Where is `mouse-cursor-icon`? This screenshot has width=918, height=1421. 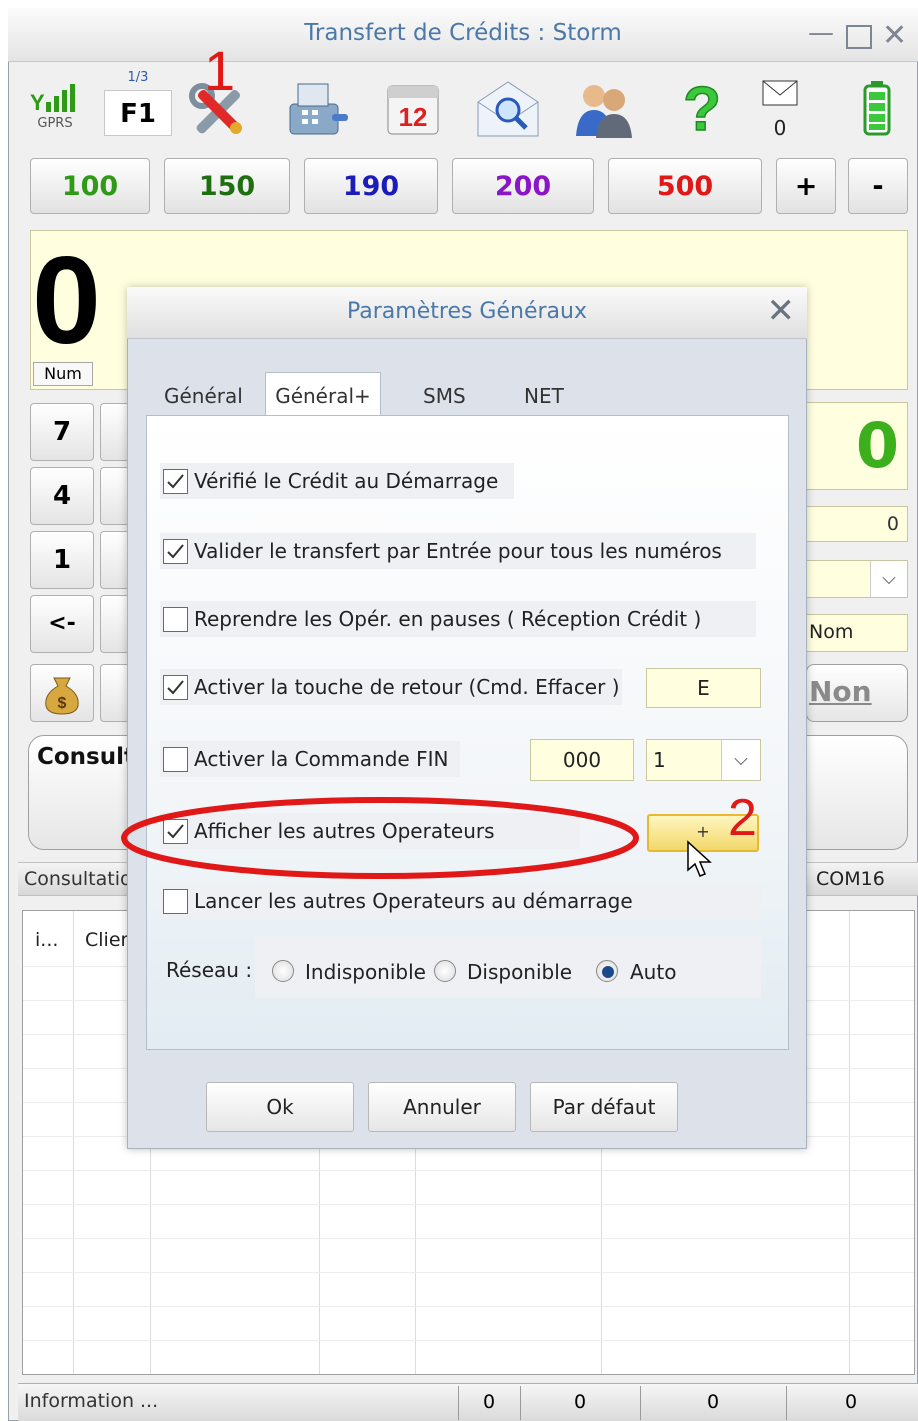 mouse-cursor-icon is located at coordinates (701, 860).